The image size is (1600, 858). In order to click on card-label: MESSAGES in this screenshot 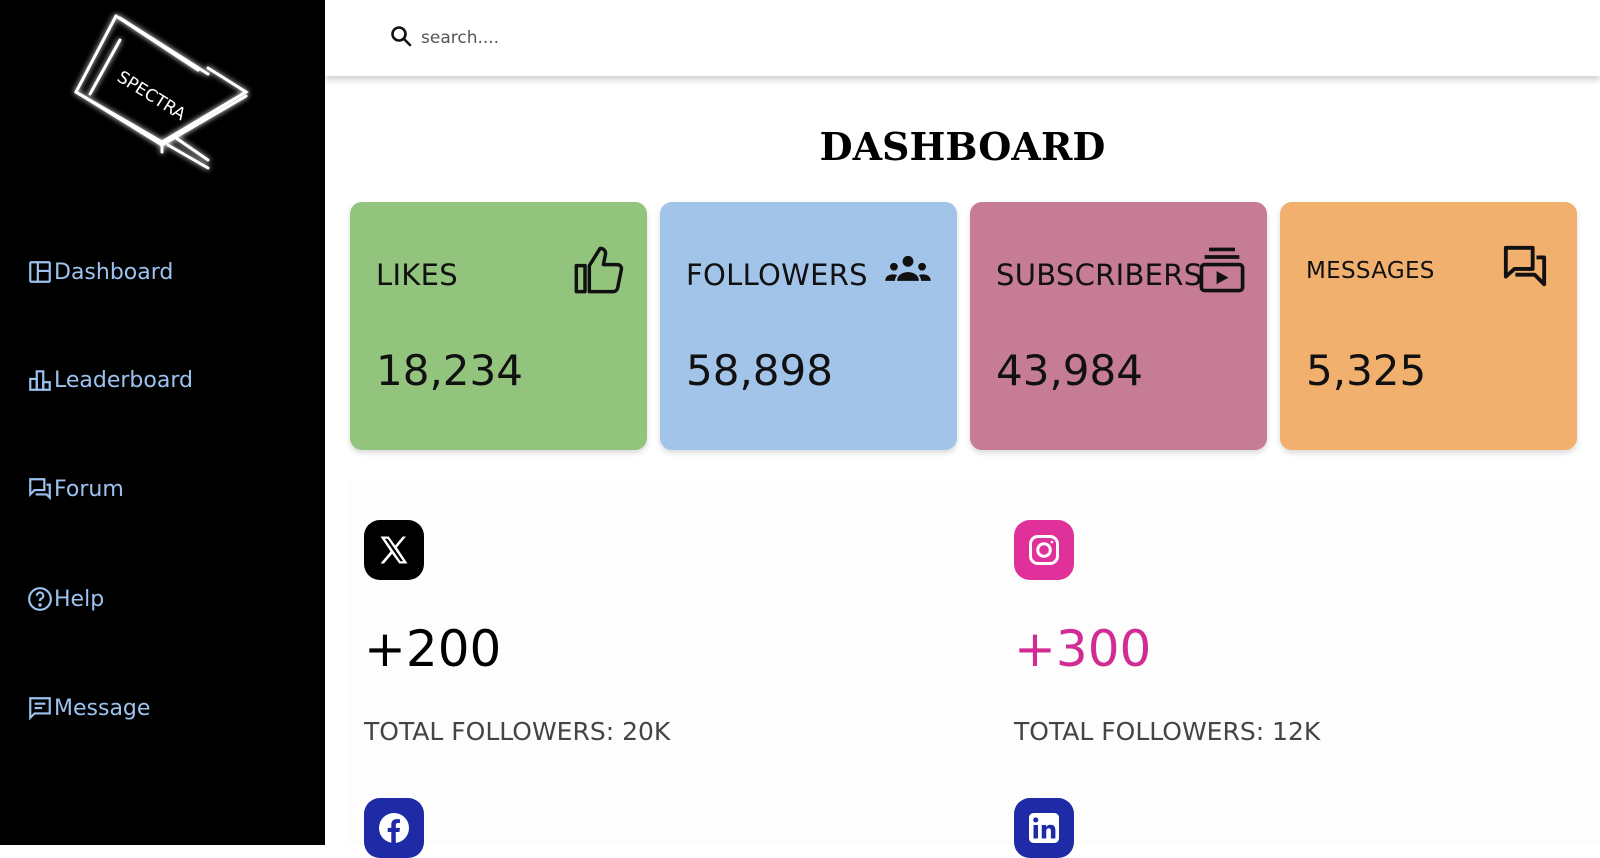, I will do `click(1370, 271)`.